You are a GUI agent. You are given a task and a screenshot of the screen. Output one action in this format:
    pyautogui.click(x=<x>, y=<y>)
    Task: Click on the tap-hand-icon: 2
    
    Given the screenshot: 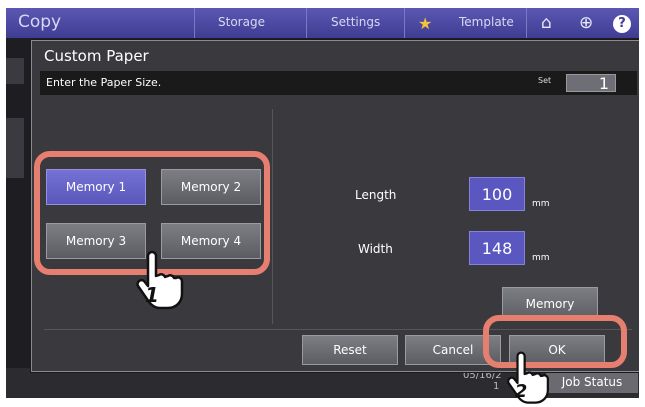 What is the action you would take?
    pyautogui.click(x=528, y=377)
    